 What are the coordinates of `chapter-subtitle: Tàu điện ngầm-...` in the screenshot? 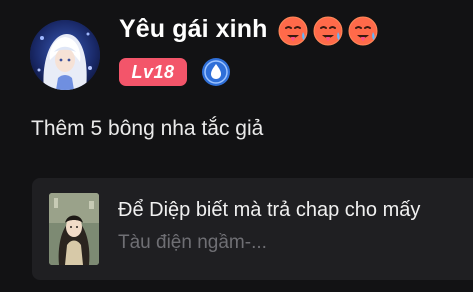 It's located at (192, 242).